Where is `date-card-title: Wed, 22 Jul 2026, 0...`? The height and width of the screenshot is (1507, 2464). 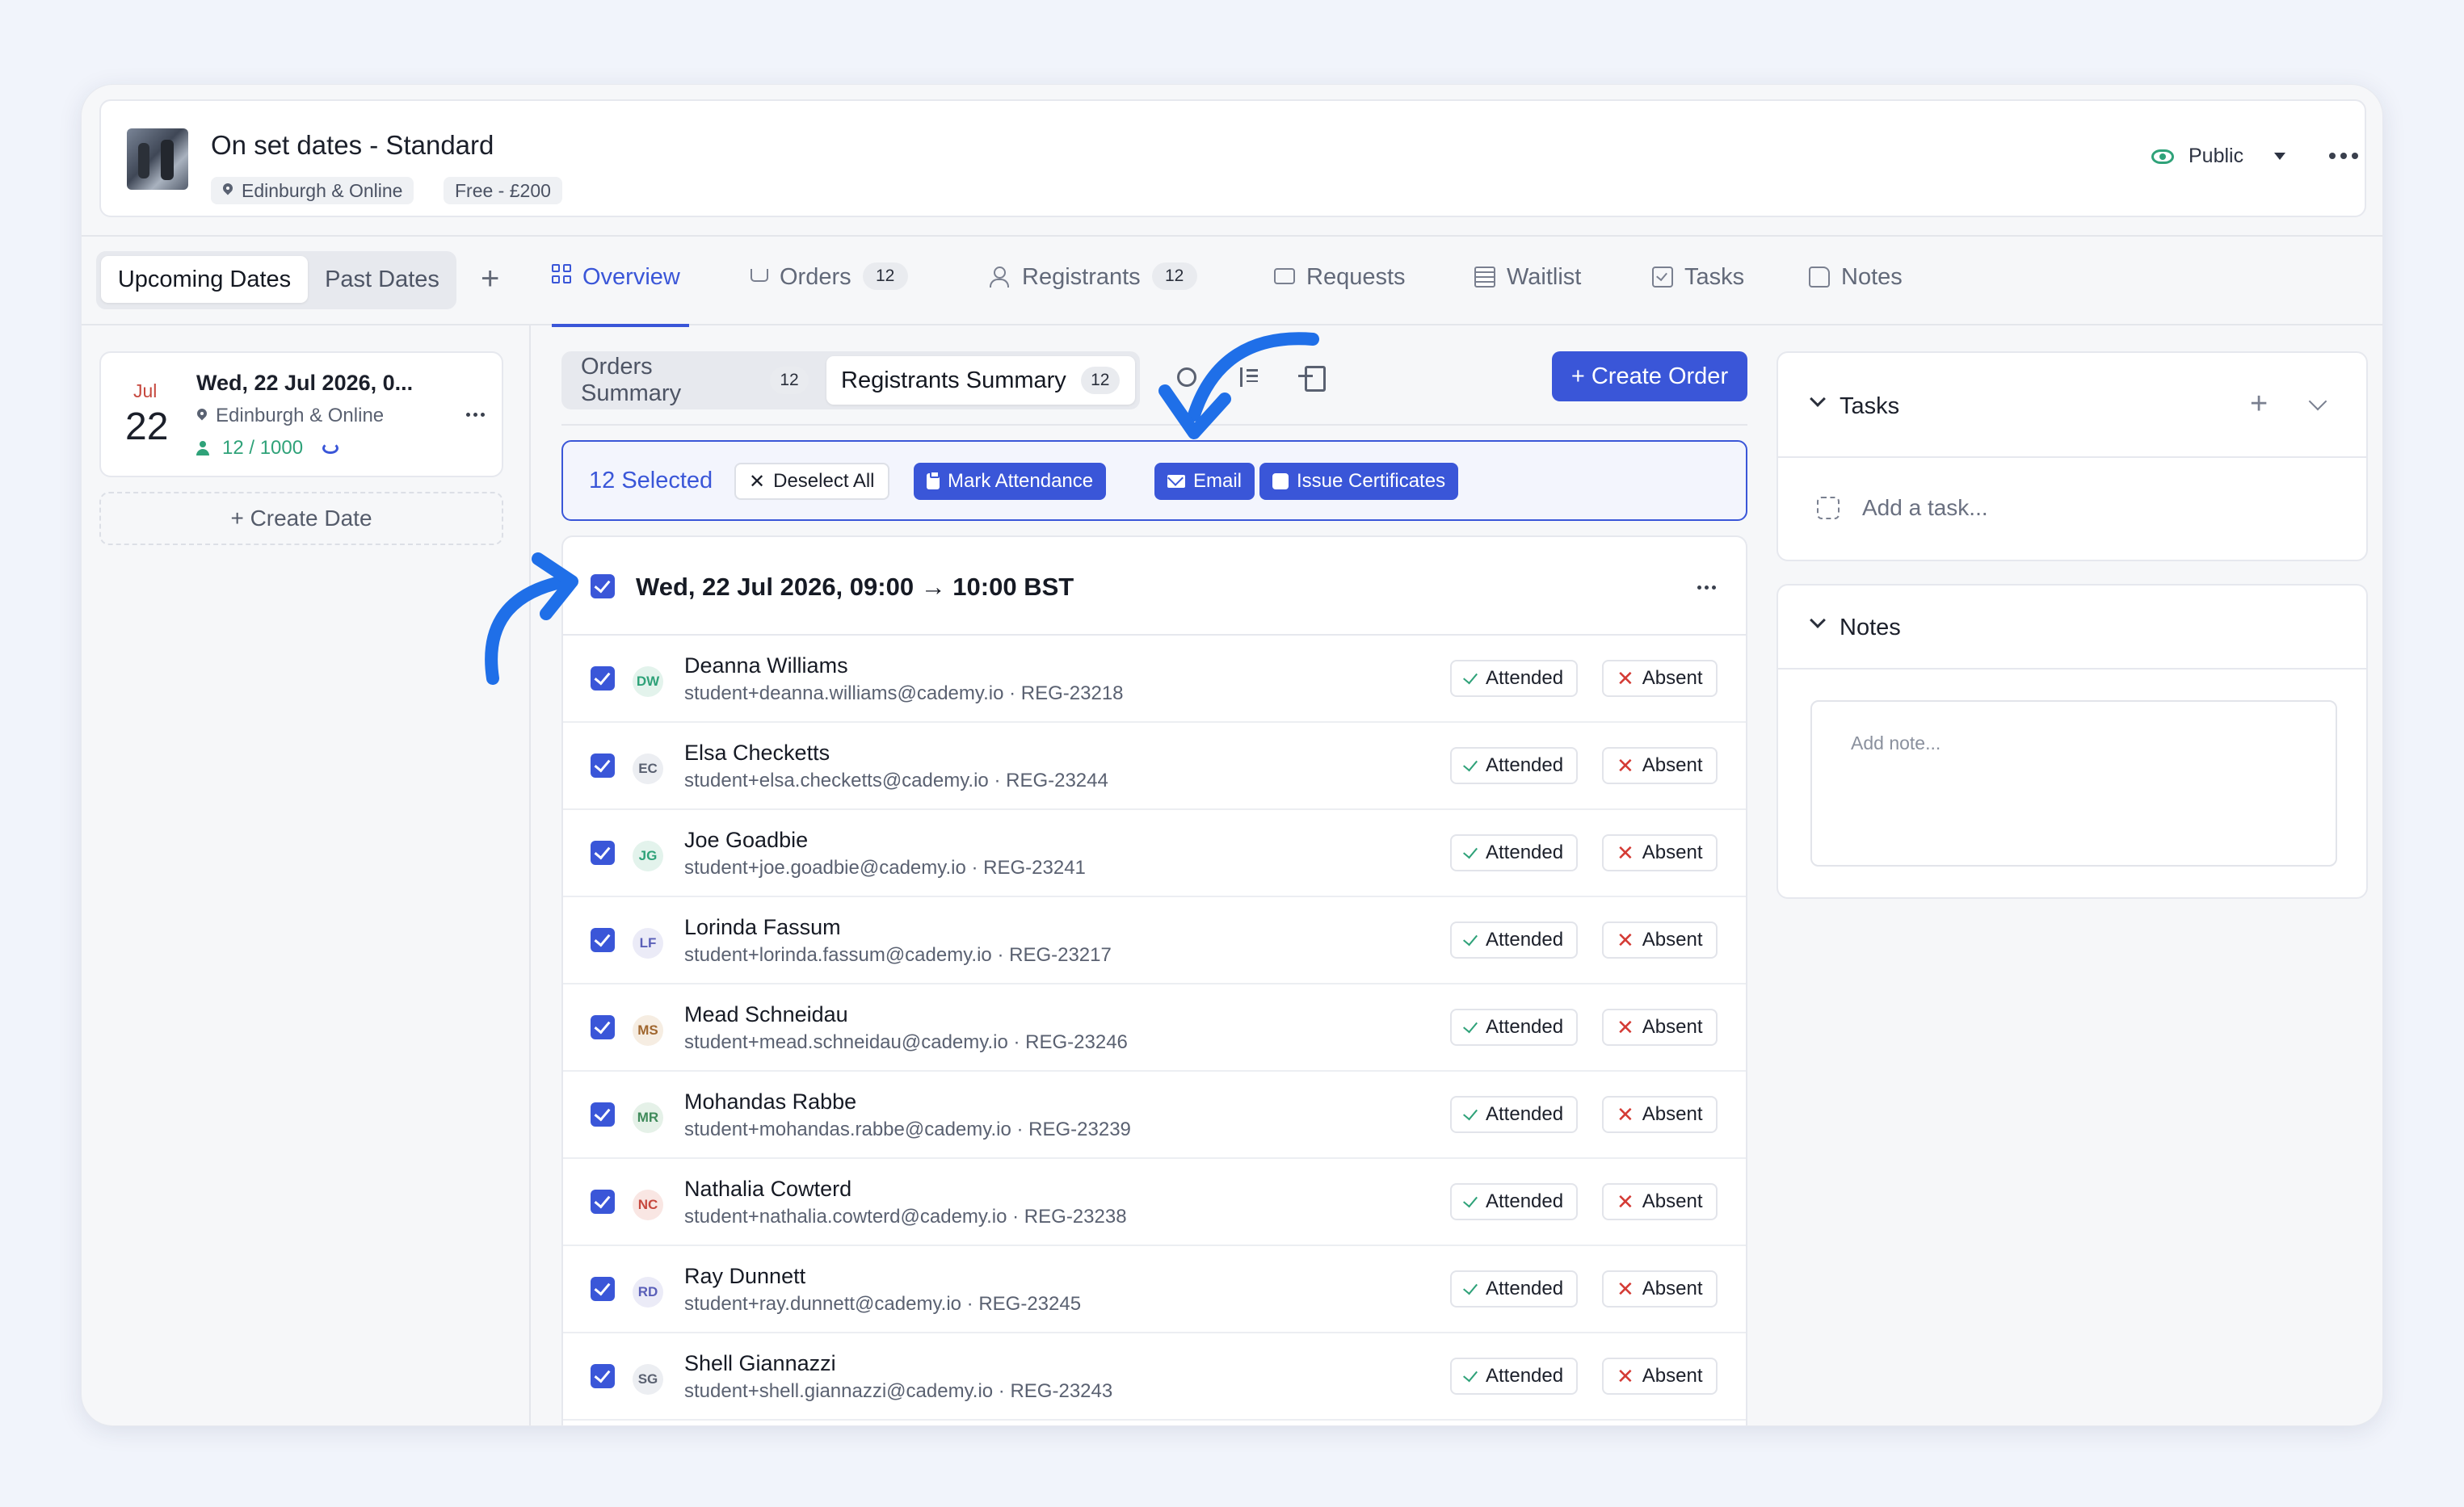 date-card-title: Wed, 22 Jul 2026, 0... is located at coordinates (305, 383).